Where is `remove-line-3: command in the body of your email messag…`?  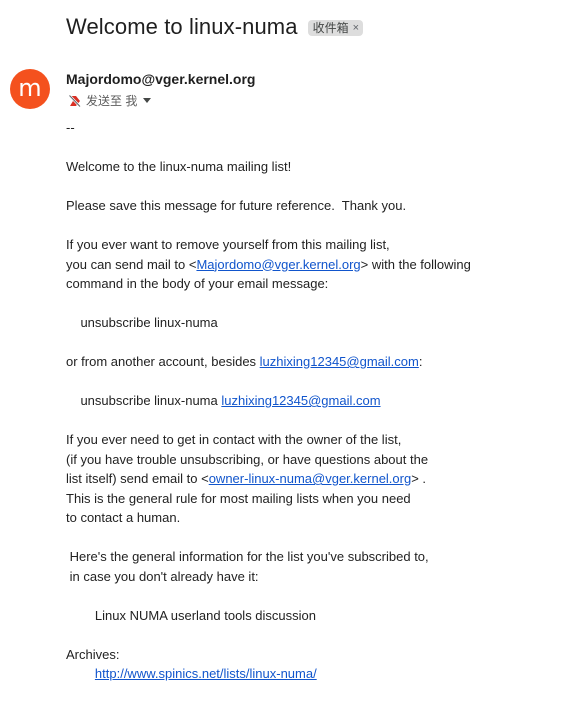 remove-line-3: command in the body of your email messag… is located at coordinates (197, 283).